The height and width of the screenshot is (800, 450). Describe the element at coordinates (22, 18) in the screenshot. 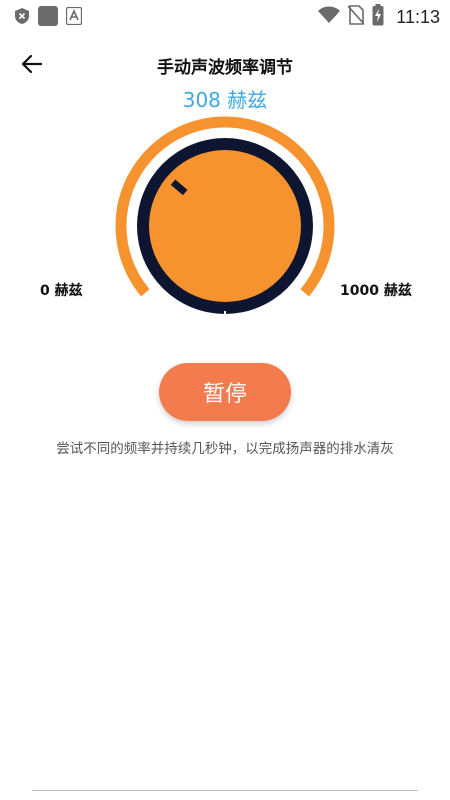

I see `shield-x-icon` at that location.